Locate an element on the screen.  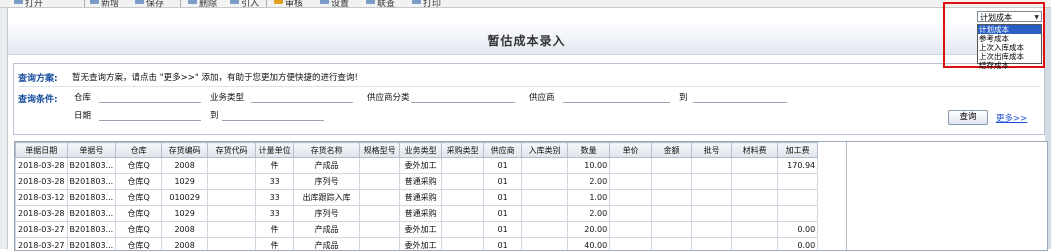
column-header: 单据日期 is located at coordinates (42, 150).